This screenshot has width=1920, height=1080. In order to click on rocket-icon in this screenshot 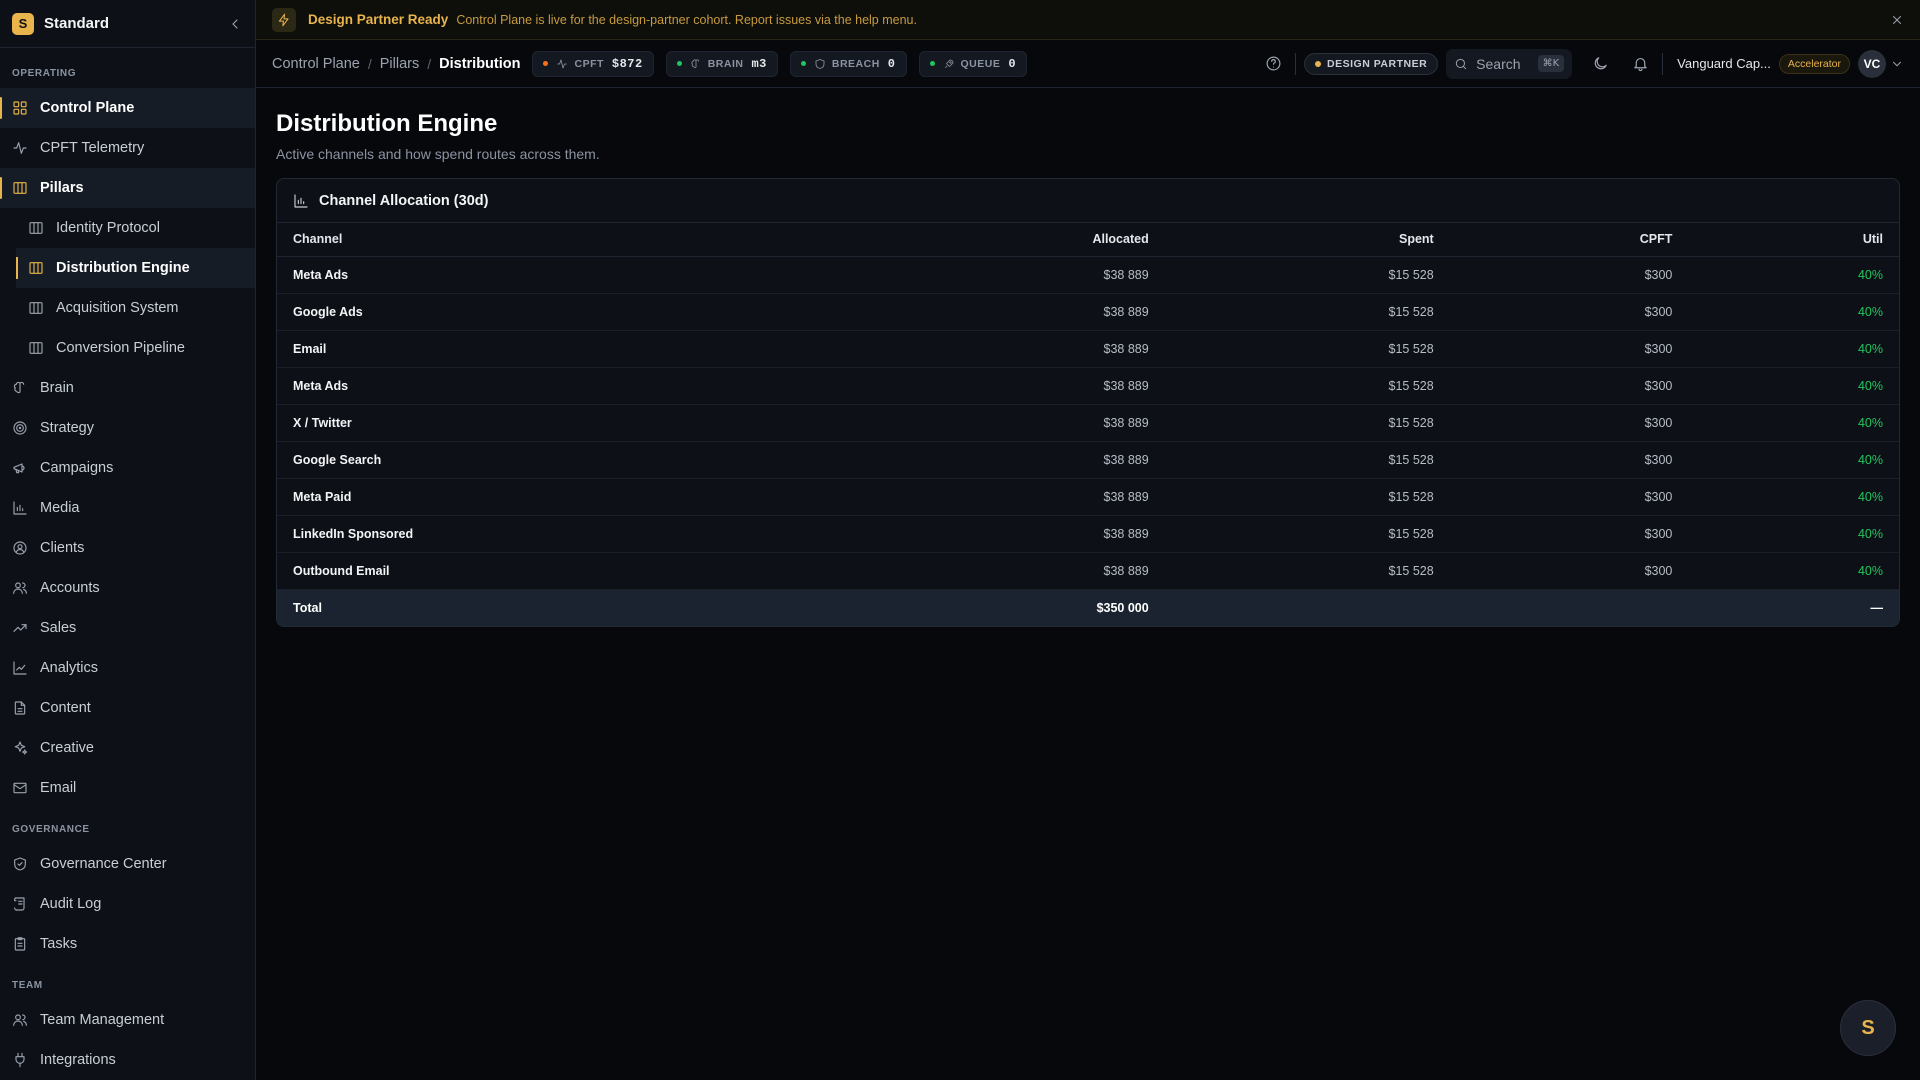, I will do `click(949, 64)`.